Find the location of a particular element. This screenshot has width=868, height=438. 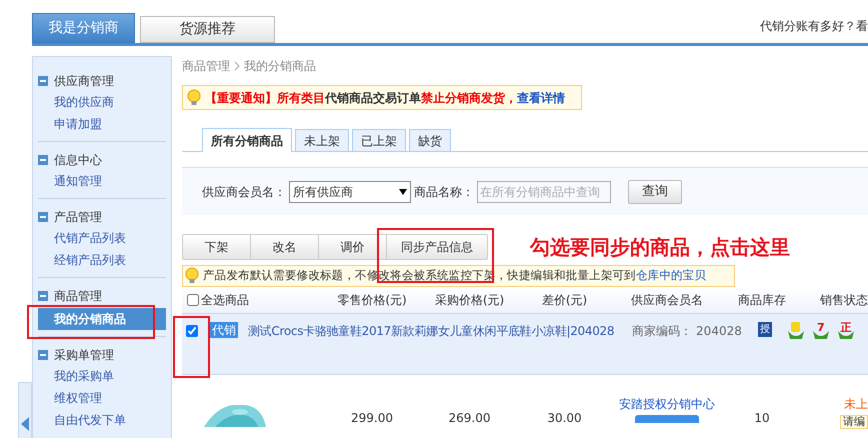

promo-link: 代销分账有多好？看 is located at coordinates (814, 26).